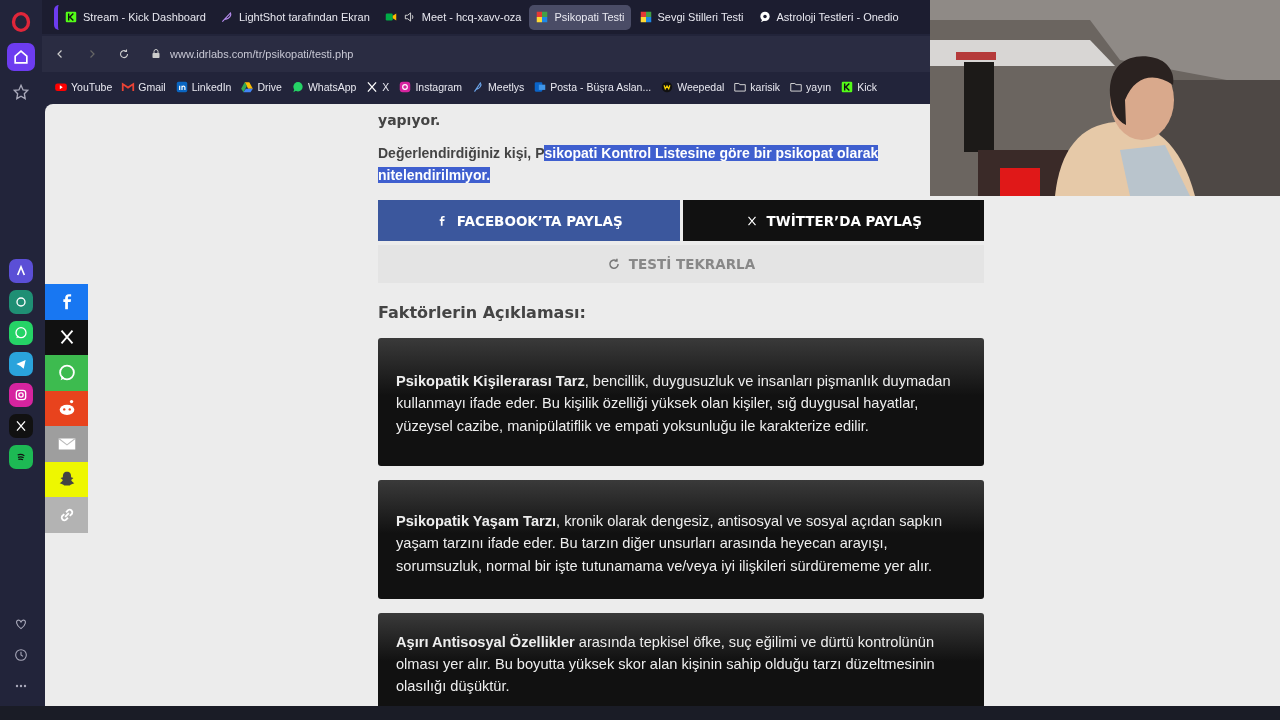  What do you see at coordinates (21, 302) in the screenshot?
I see `chat-assistant-icon` at bounding box center [21, 302].